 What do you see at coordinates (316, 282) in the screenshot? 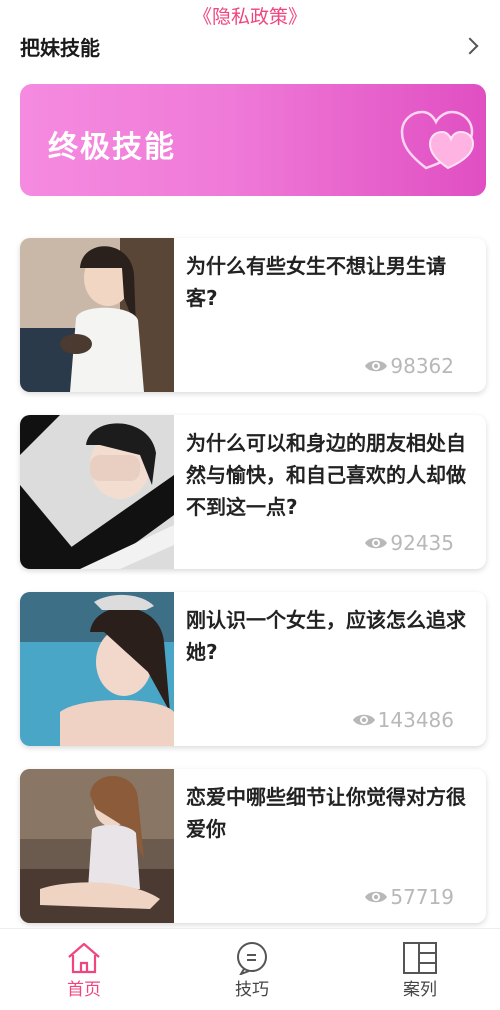
I see `article-title: 为什么有些女生不想让男生请客?` at bounding box center [316, 282].